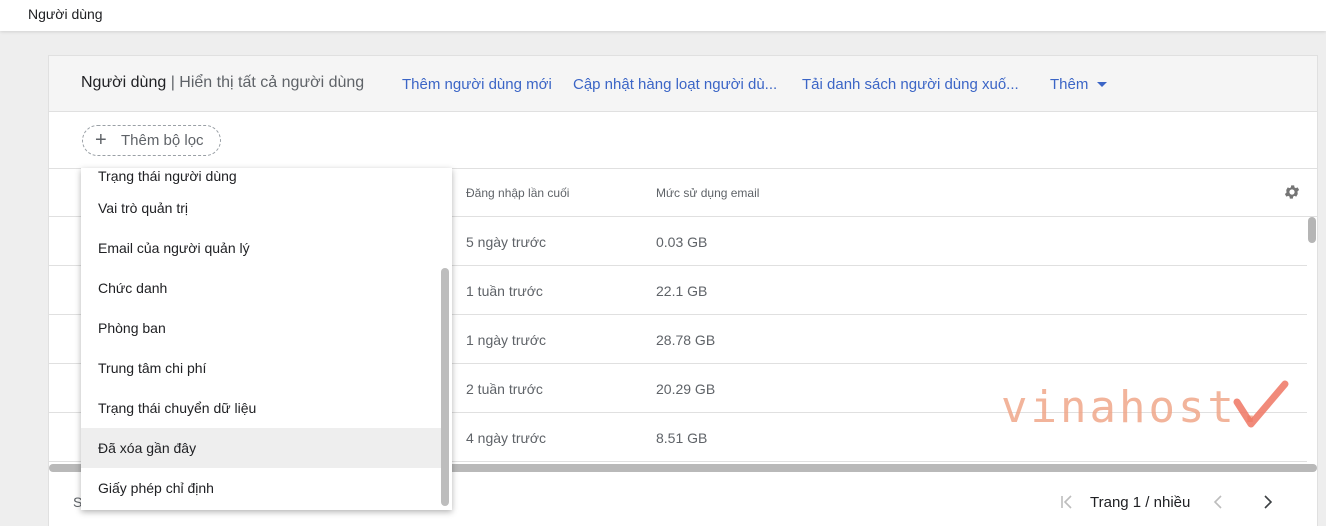 The width and height of the screenshot is (1326, 526). Describe the element at coordinates (1292, 192) in the screenshot. I see `gear-icon` at that location.